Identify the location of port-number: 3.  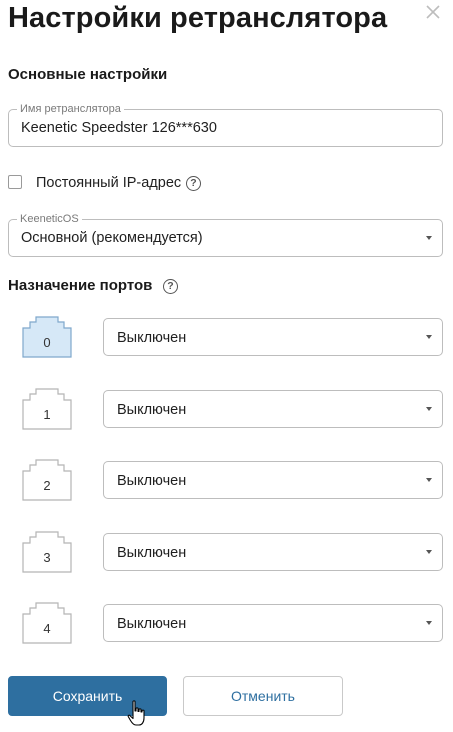
(47, 557).